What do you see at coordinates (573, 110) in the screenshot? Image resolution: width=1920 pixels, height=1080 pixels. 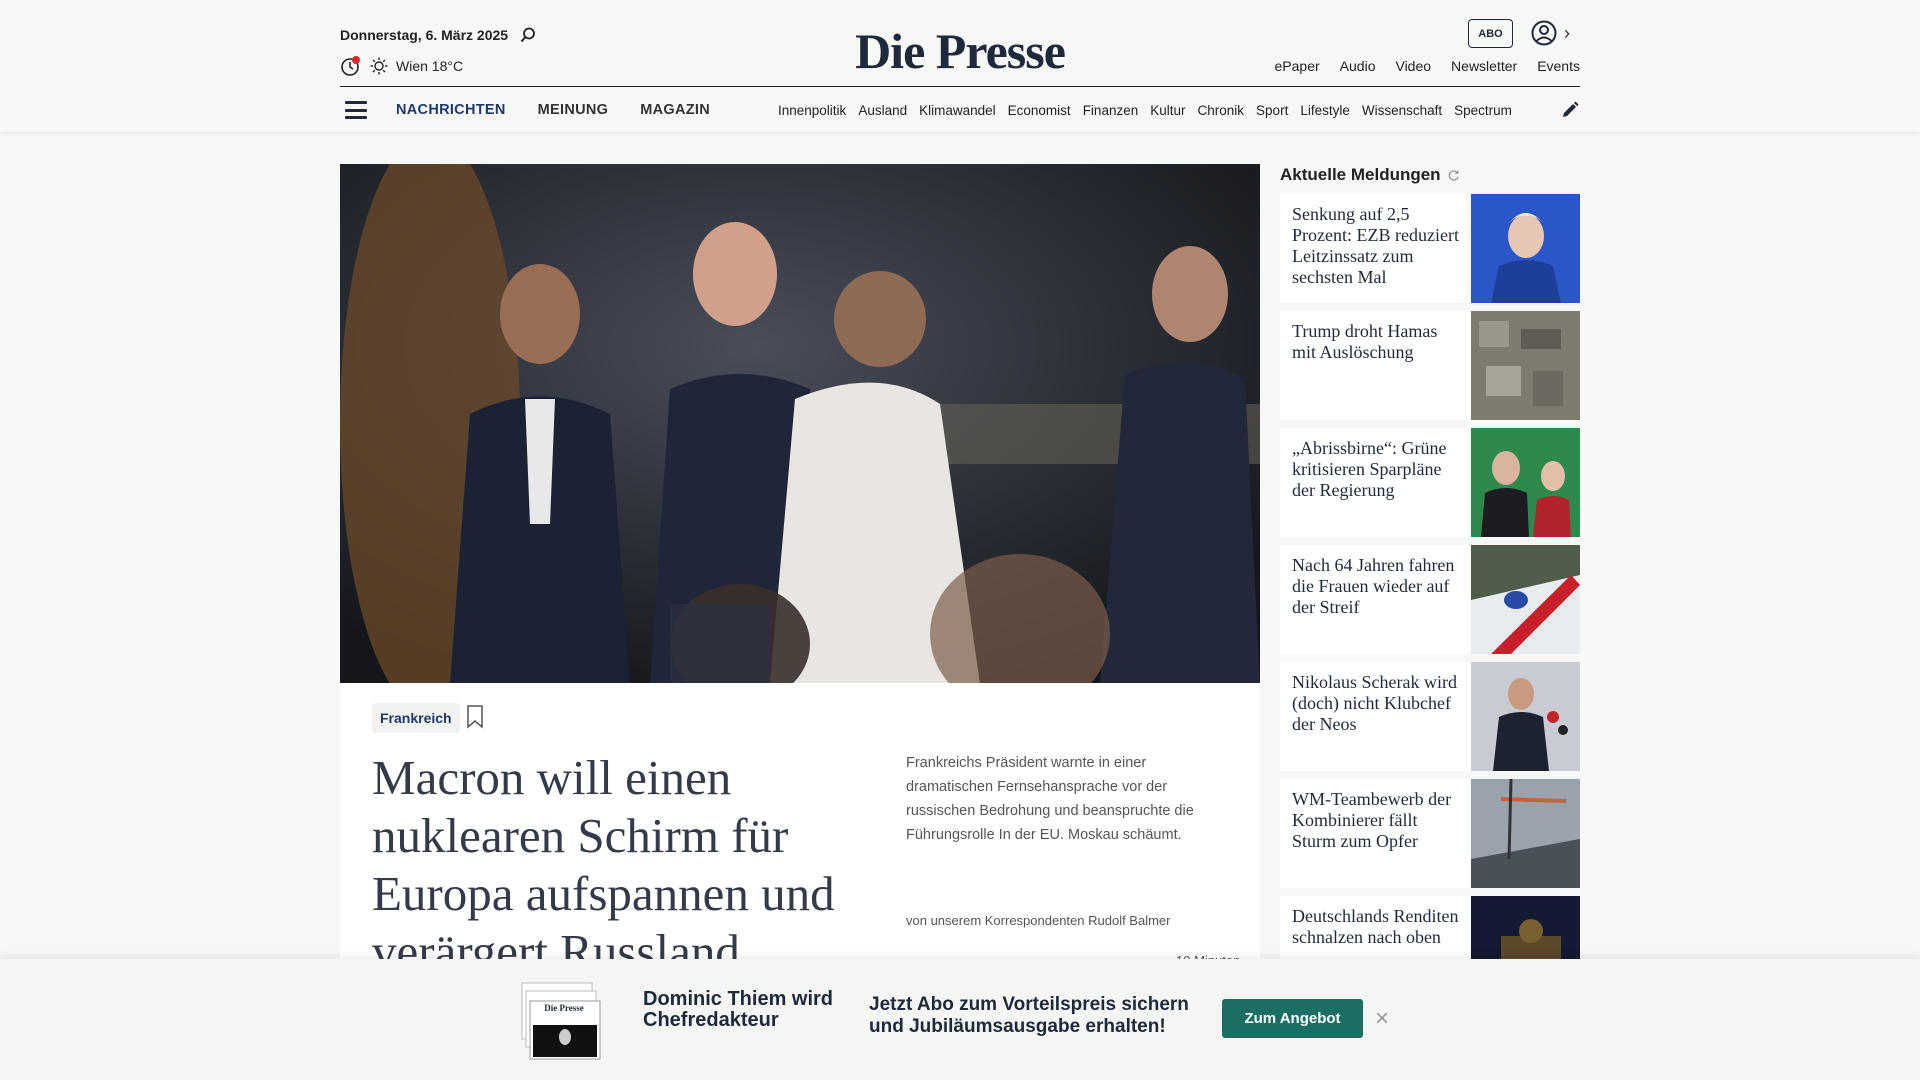 I see `nav-meinung: MEINUNG` at bounding box center [573, 110].